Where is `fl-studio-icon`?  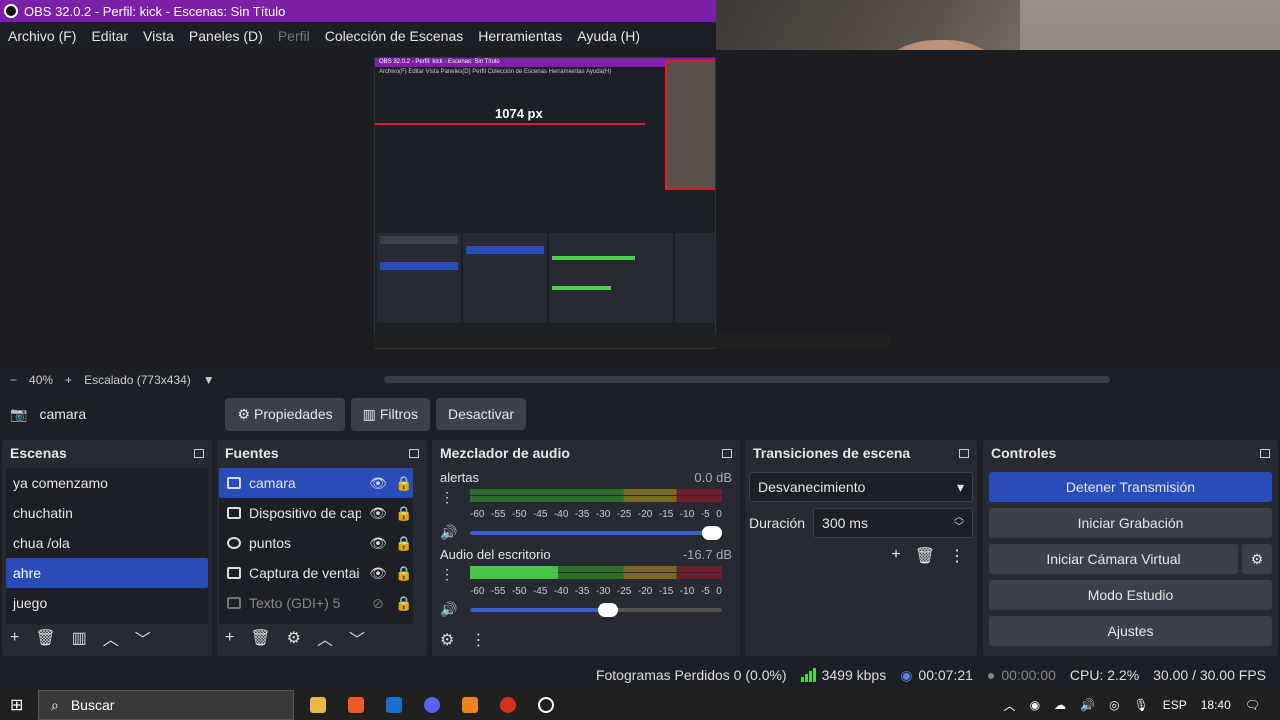 fl-studio-icon is located at coordinates (470, 705).